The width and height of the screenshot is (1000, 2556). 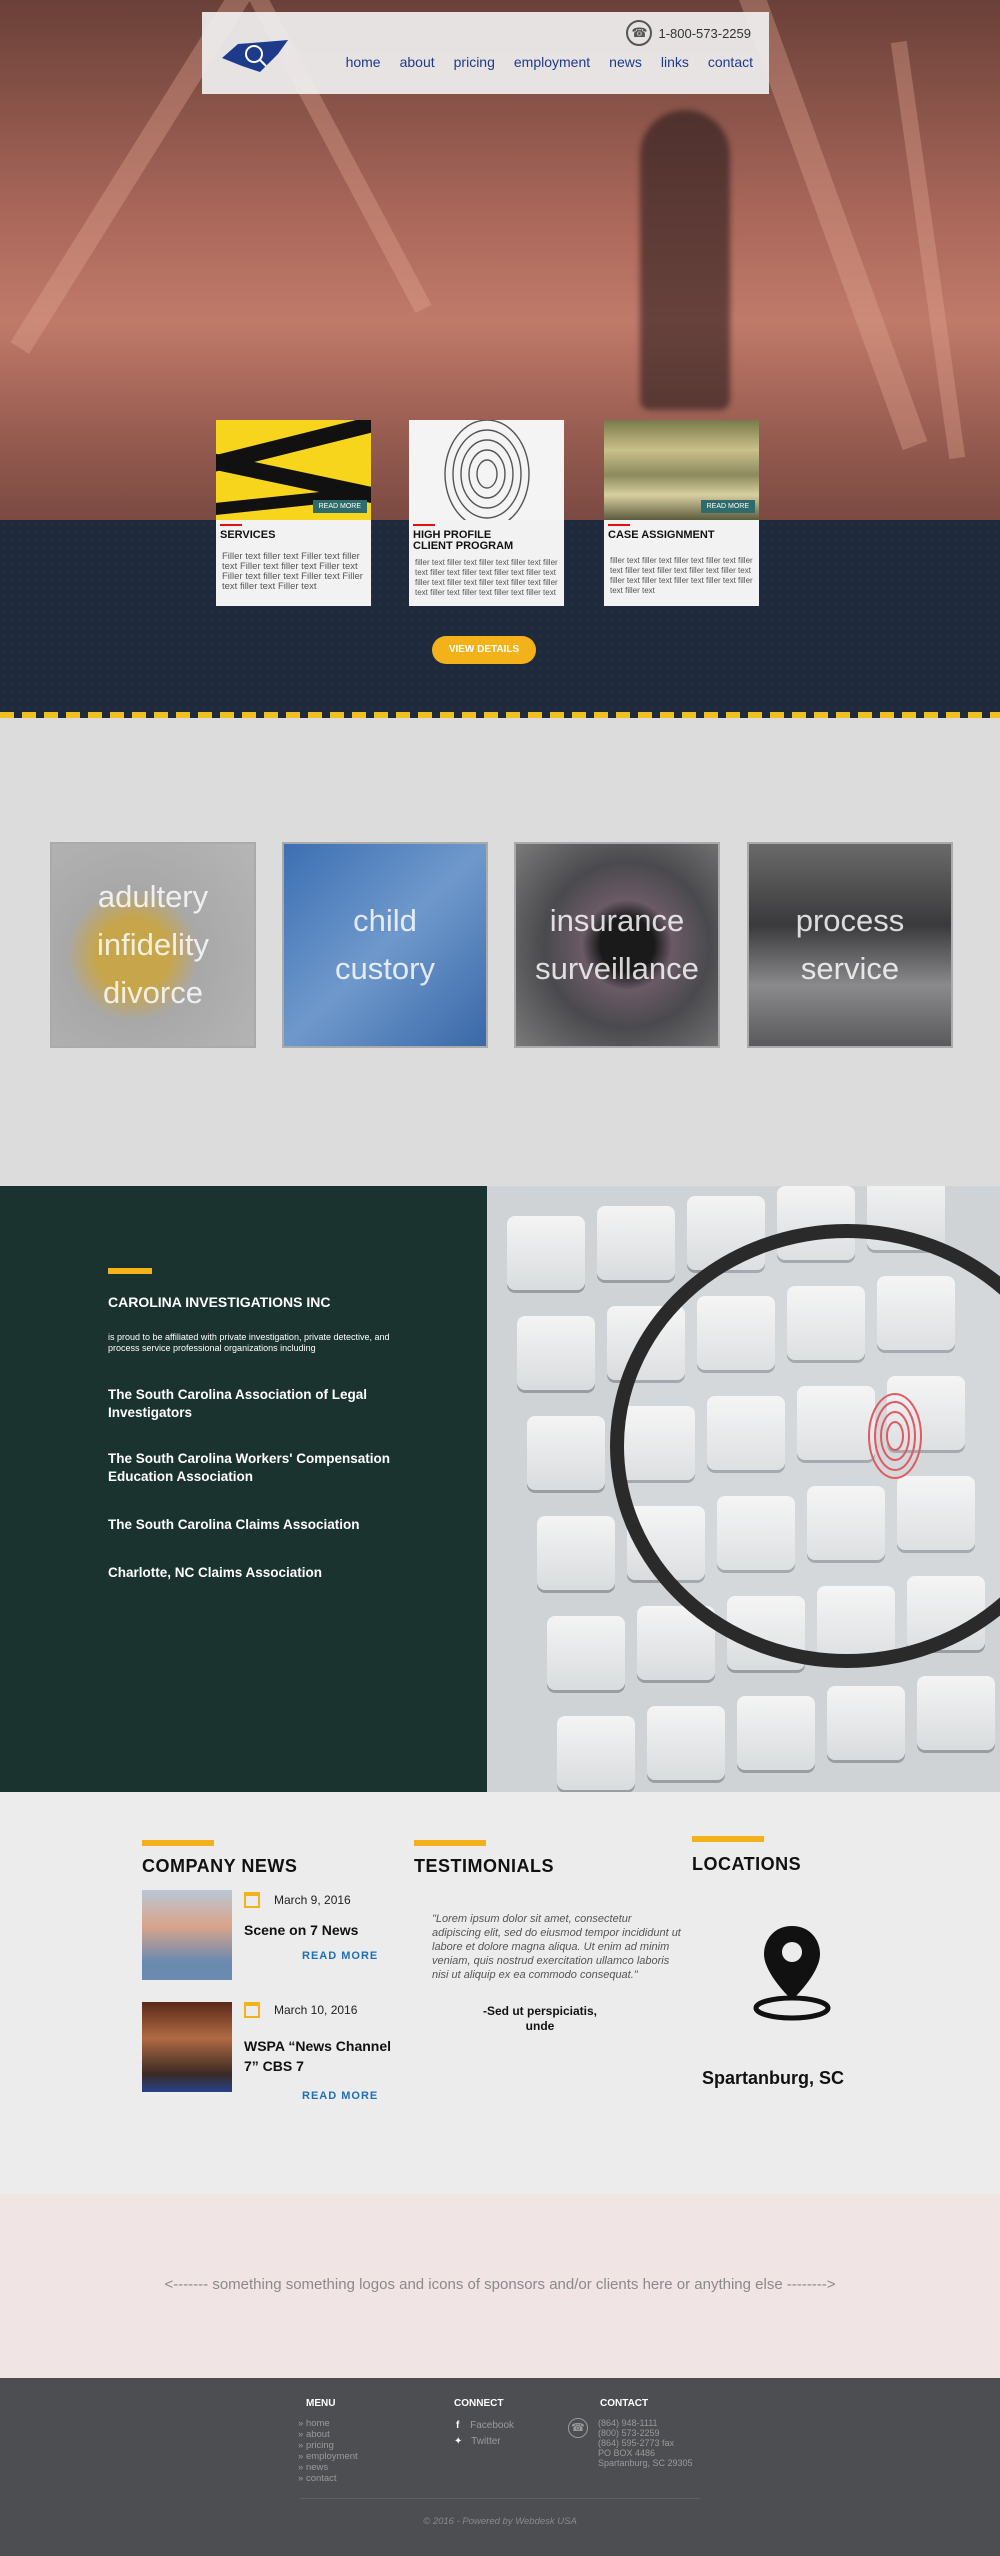 What do you see at coordinates (328, 2478) in the screenshot?
I see `footer-link-contact: contact` at bounding box center [328, 2478].